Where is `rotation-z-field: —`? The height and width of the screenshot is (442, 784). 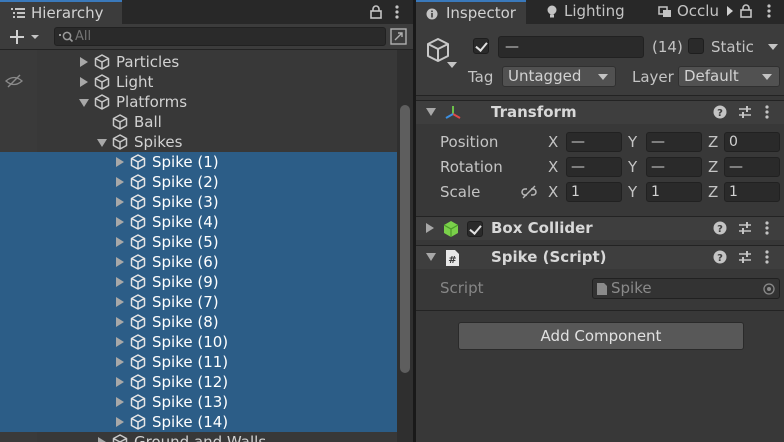 rotation-z-field: — is located at coordinates (752, 167).